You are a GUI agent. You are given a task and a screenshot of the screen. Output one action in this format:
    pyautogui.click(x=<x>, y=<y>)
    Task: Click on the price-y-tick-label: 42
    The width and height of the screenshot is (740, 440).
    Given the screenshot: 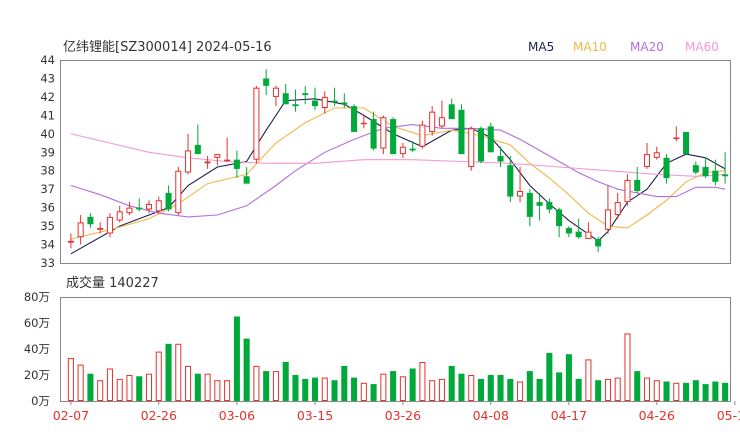 What is the action you would take?
    pyautogui.click(x=47, y=97)
    